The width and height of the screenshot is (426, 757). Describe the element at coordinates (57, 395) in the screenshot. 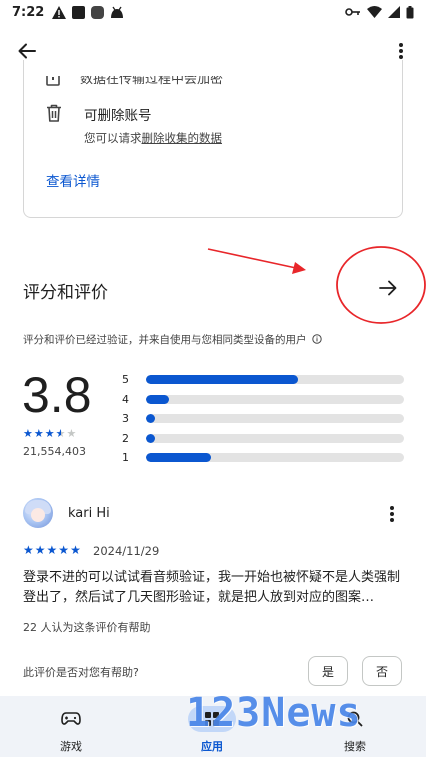

I see `average-rating: 3.8` at that location.